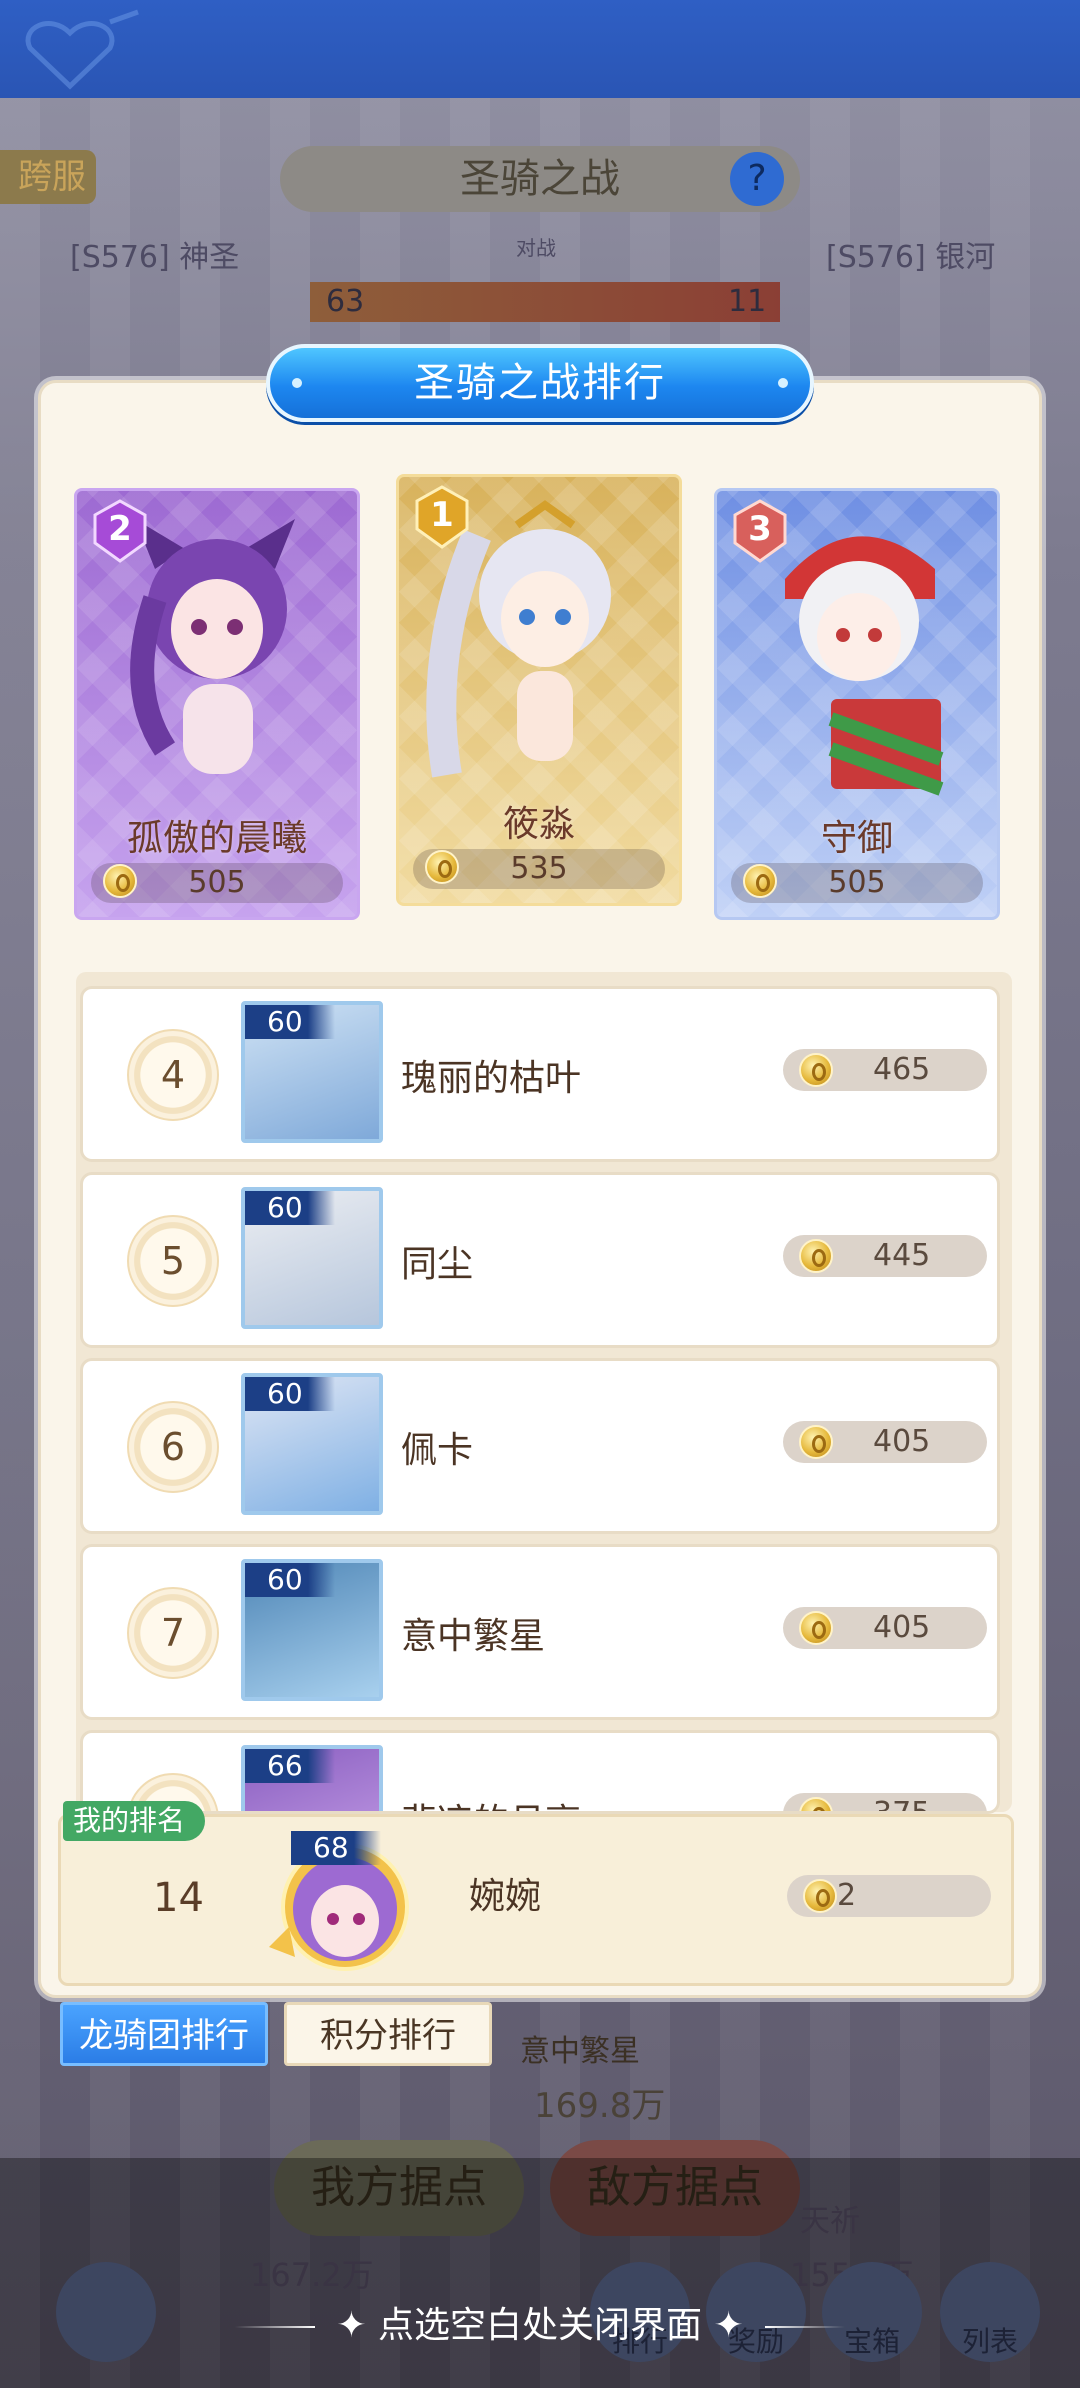  What do you see at coordinates (48, 177) in the screenshot?
I see `cross-server-chip: 跨服` at bounding box center [48, 177].